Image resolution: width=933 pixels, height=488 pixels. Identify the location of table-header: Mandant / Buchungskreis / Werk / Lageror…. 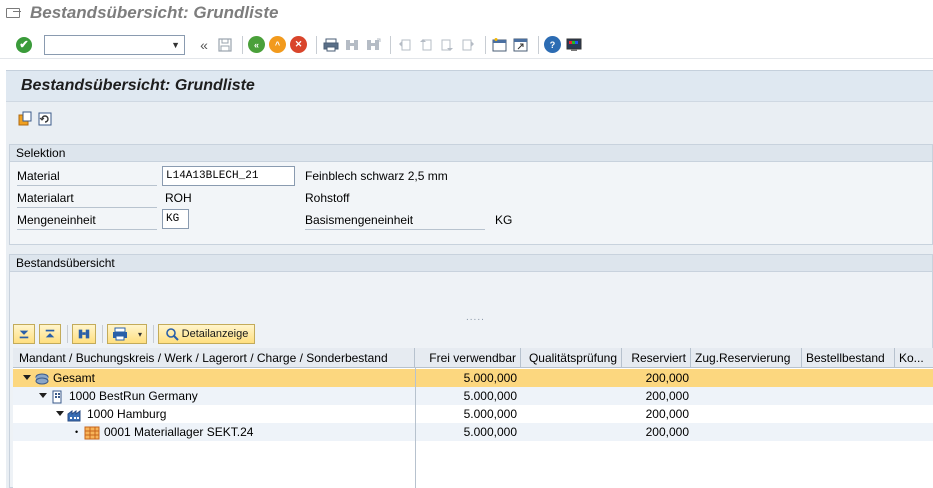
(473, 358).